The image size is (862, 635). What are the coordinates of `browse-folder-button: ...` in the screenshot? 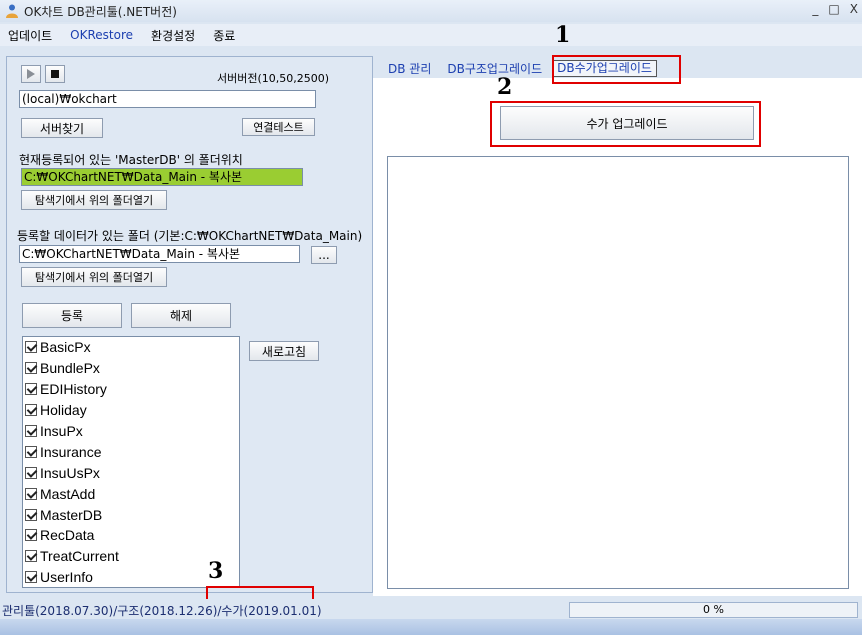 It's located at (324, 255).